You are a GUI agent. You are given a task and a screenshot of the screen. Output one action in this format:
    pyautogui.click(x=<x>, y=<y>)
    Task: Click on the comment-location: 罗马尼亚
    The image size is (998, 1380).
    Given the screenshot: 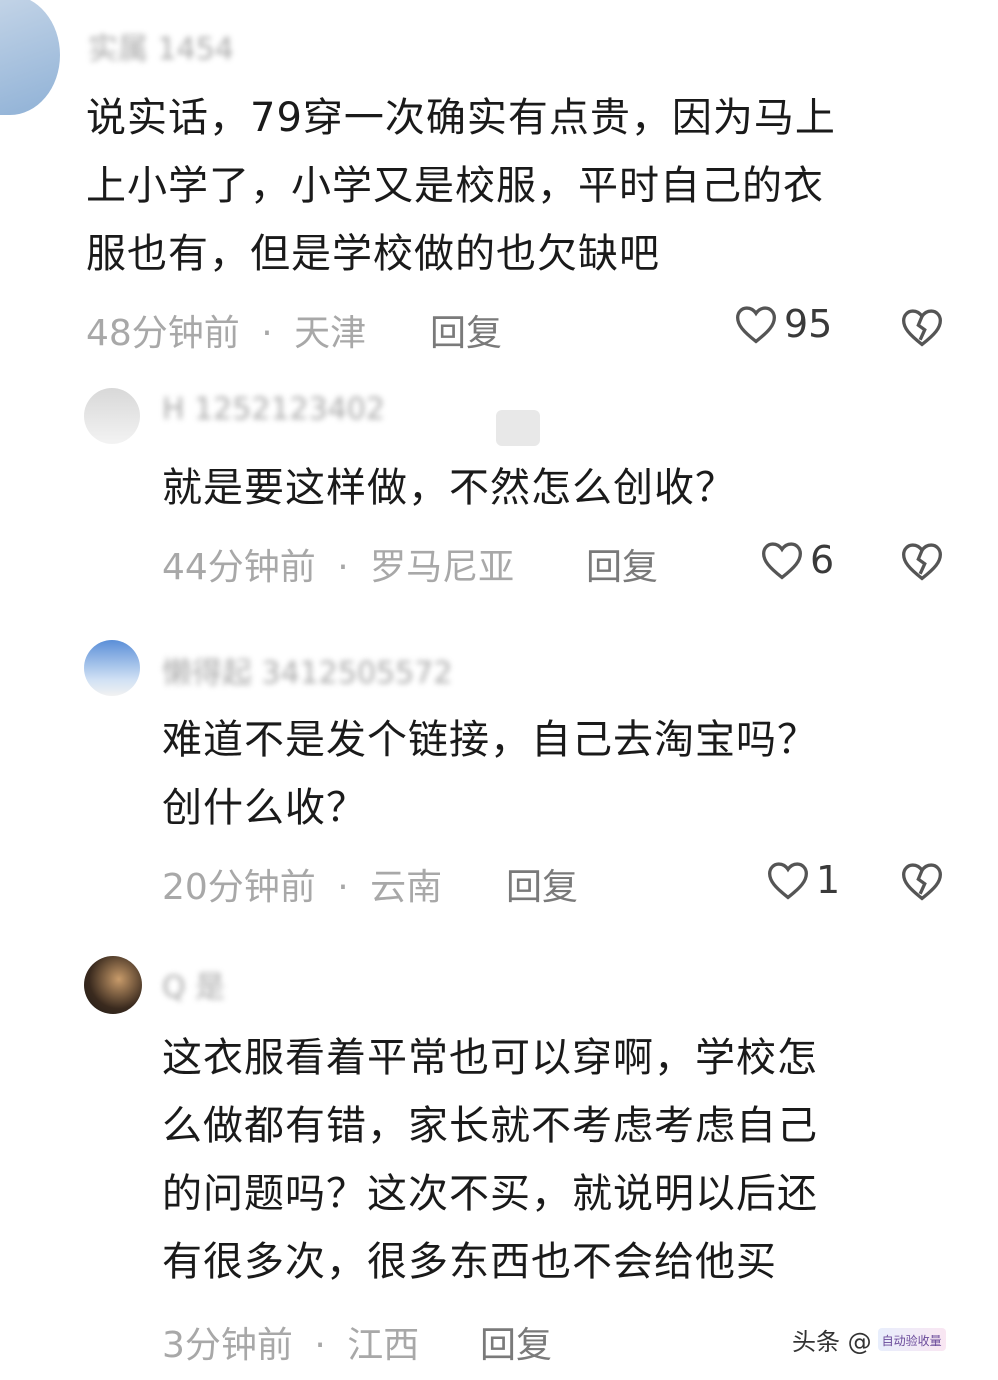 What is the action you would take?
    pyautogui.click(x=442, y=567)
    